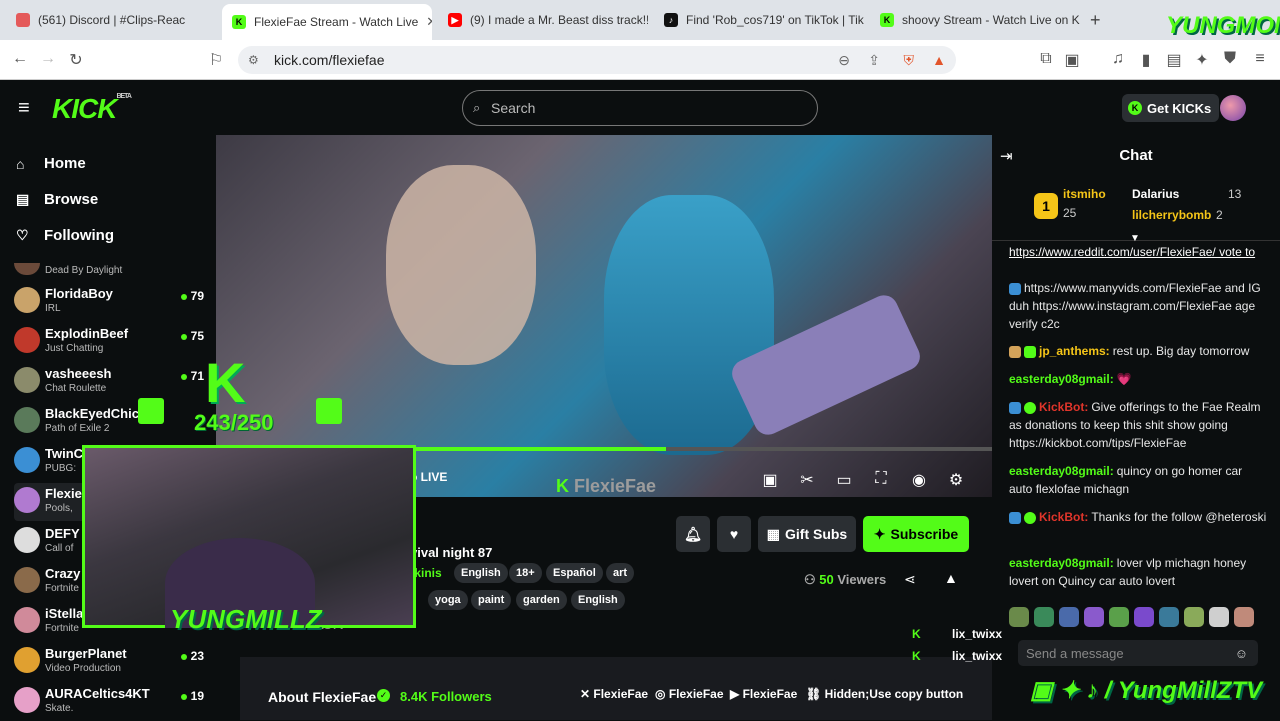 The width and height of the screenshot is (1280, 721). I want to click on kick-logo: KICKBETA, so click(92, 109).